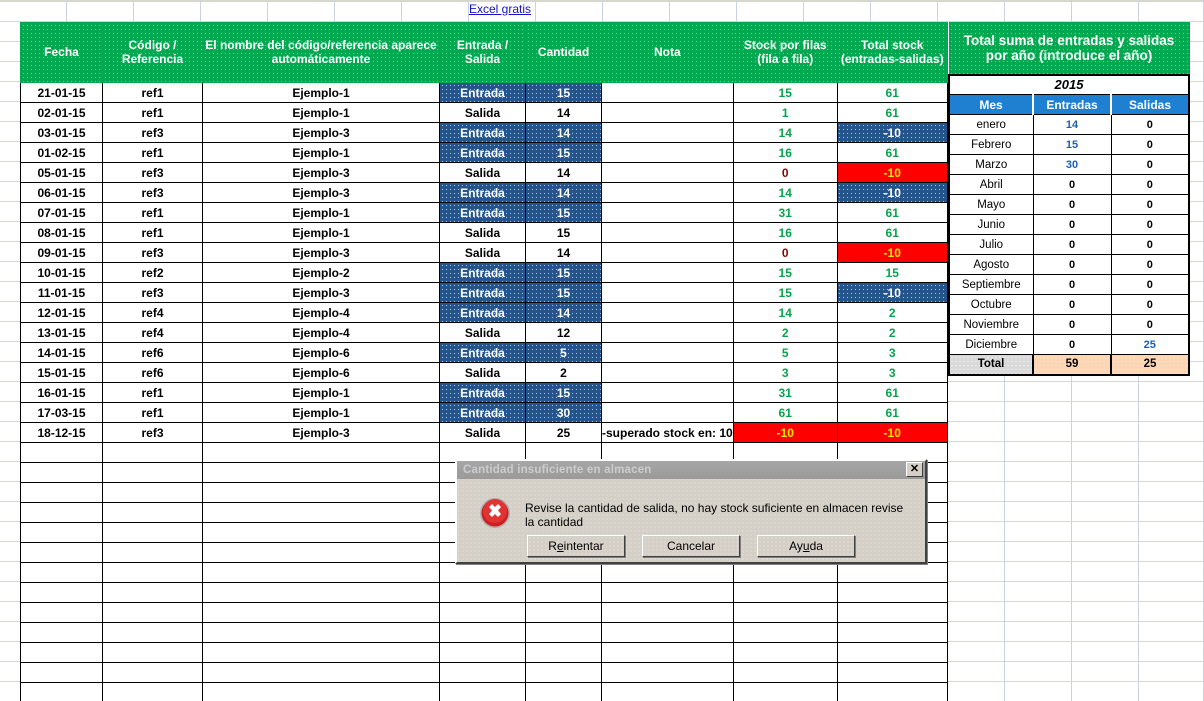  What do you see at coordinates (785, 412) in the screenshot?
I see `cell-stock-filas: 61` at bounding box center [785, 412].